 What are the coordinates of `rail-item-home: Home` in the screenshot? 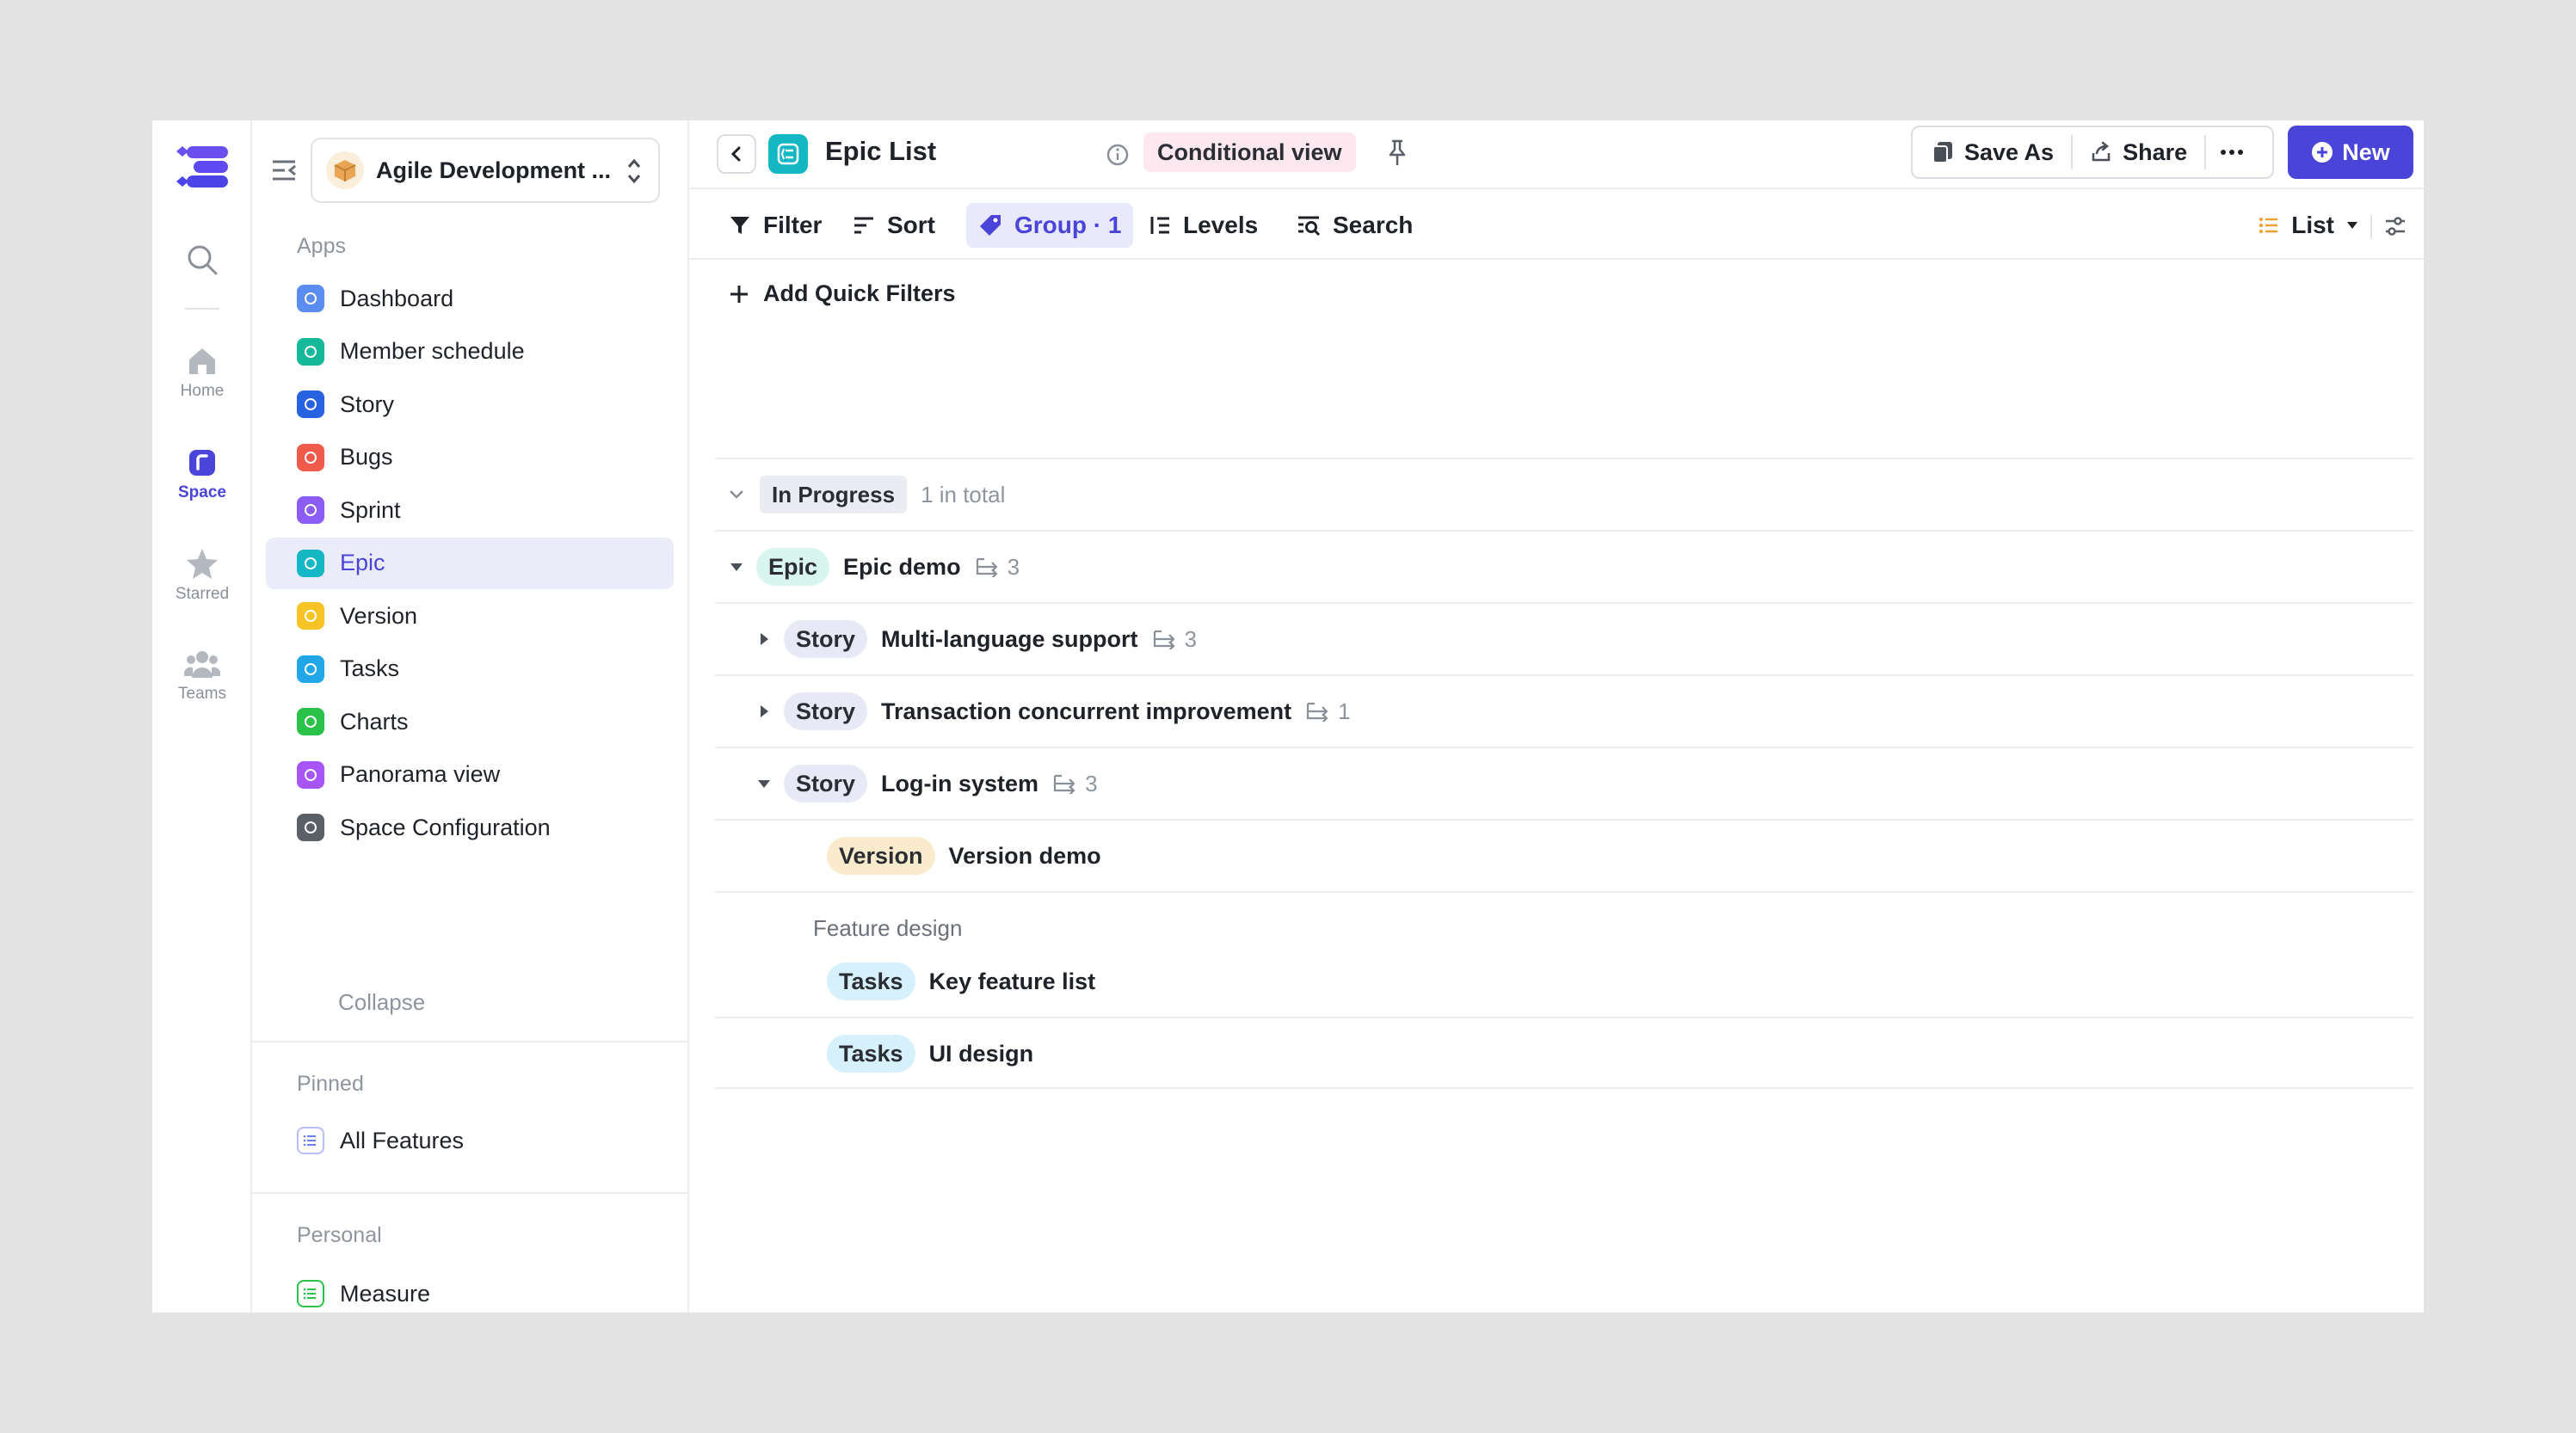 It's located at (202, 373).